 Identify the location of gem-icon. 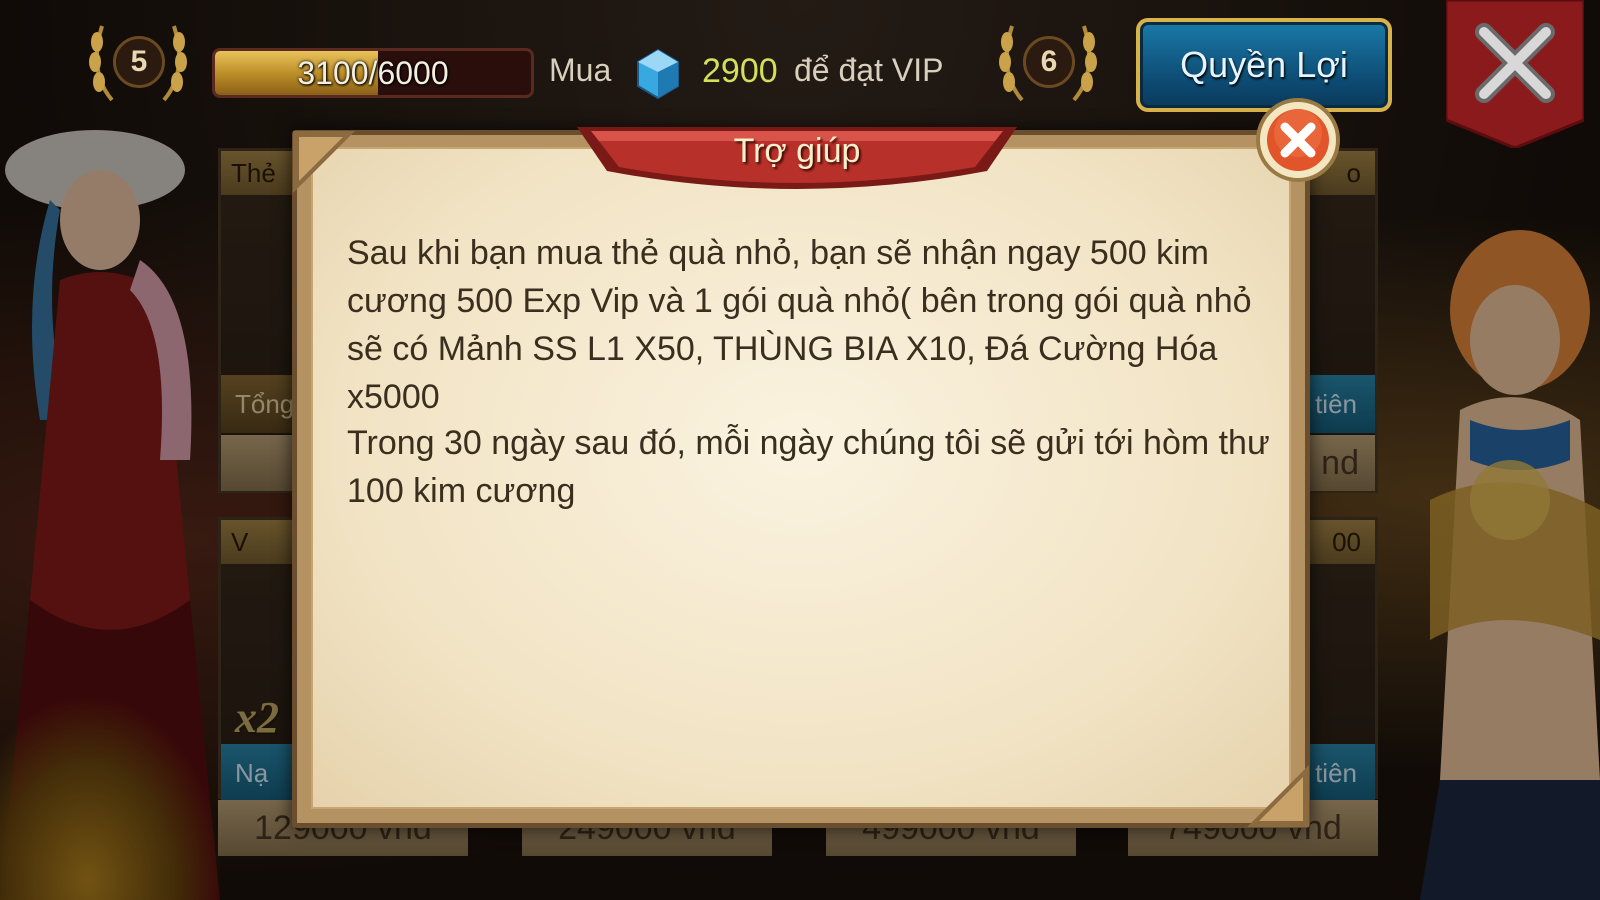
(658, 74).